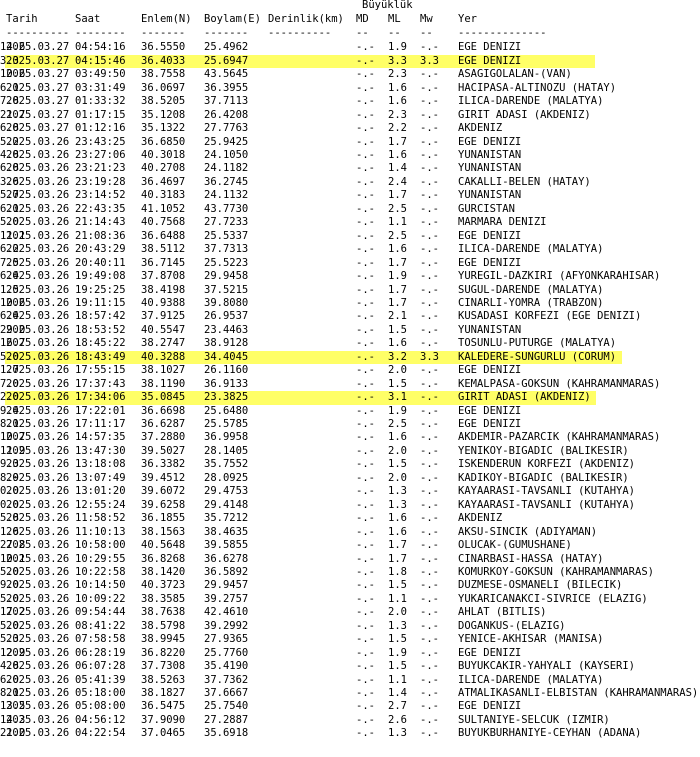  I want to click on cell-lat: 38.1190, so click(163, 383).